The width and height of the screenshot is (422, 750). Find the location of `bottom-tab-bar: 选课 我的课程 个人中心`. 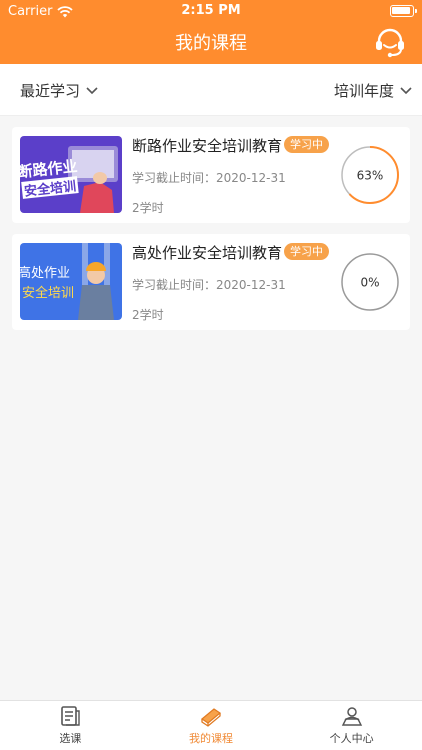

bottom-tab-bar: 选课 我的课程 个人中心 is located at coordinates (211, 725).